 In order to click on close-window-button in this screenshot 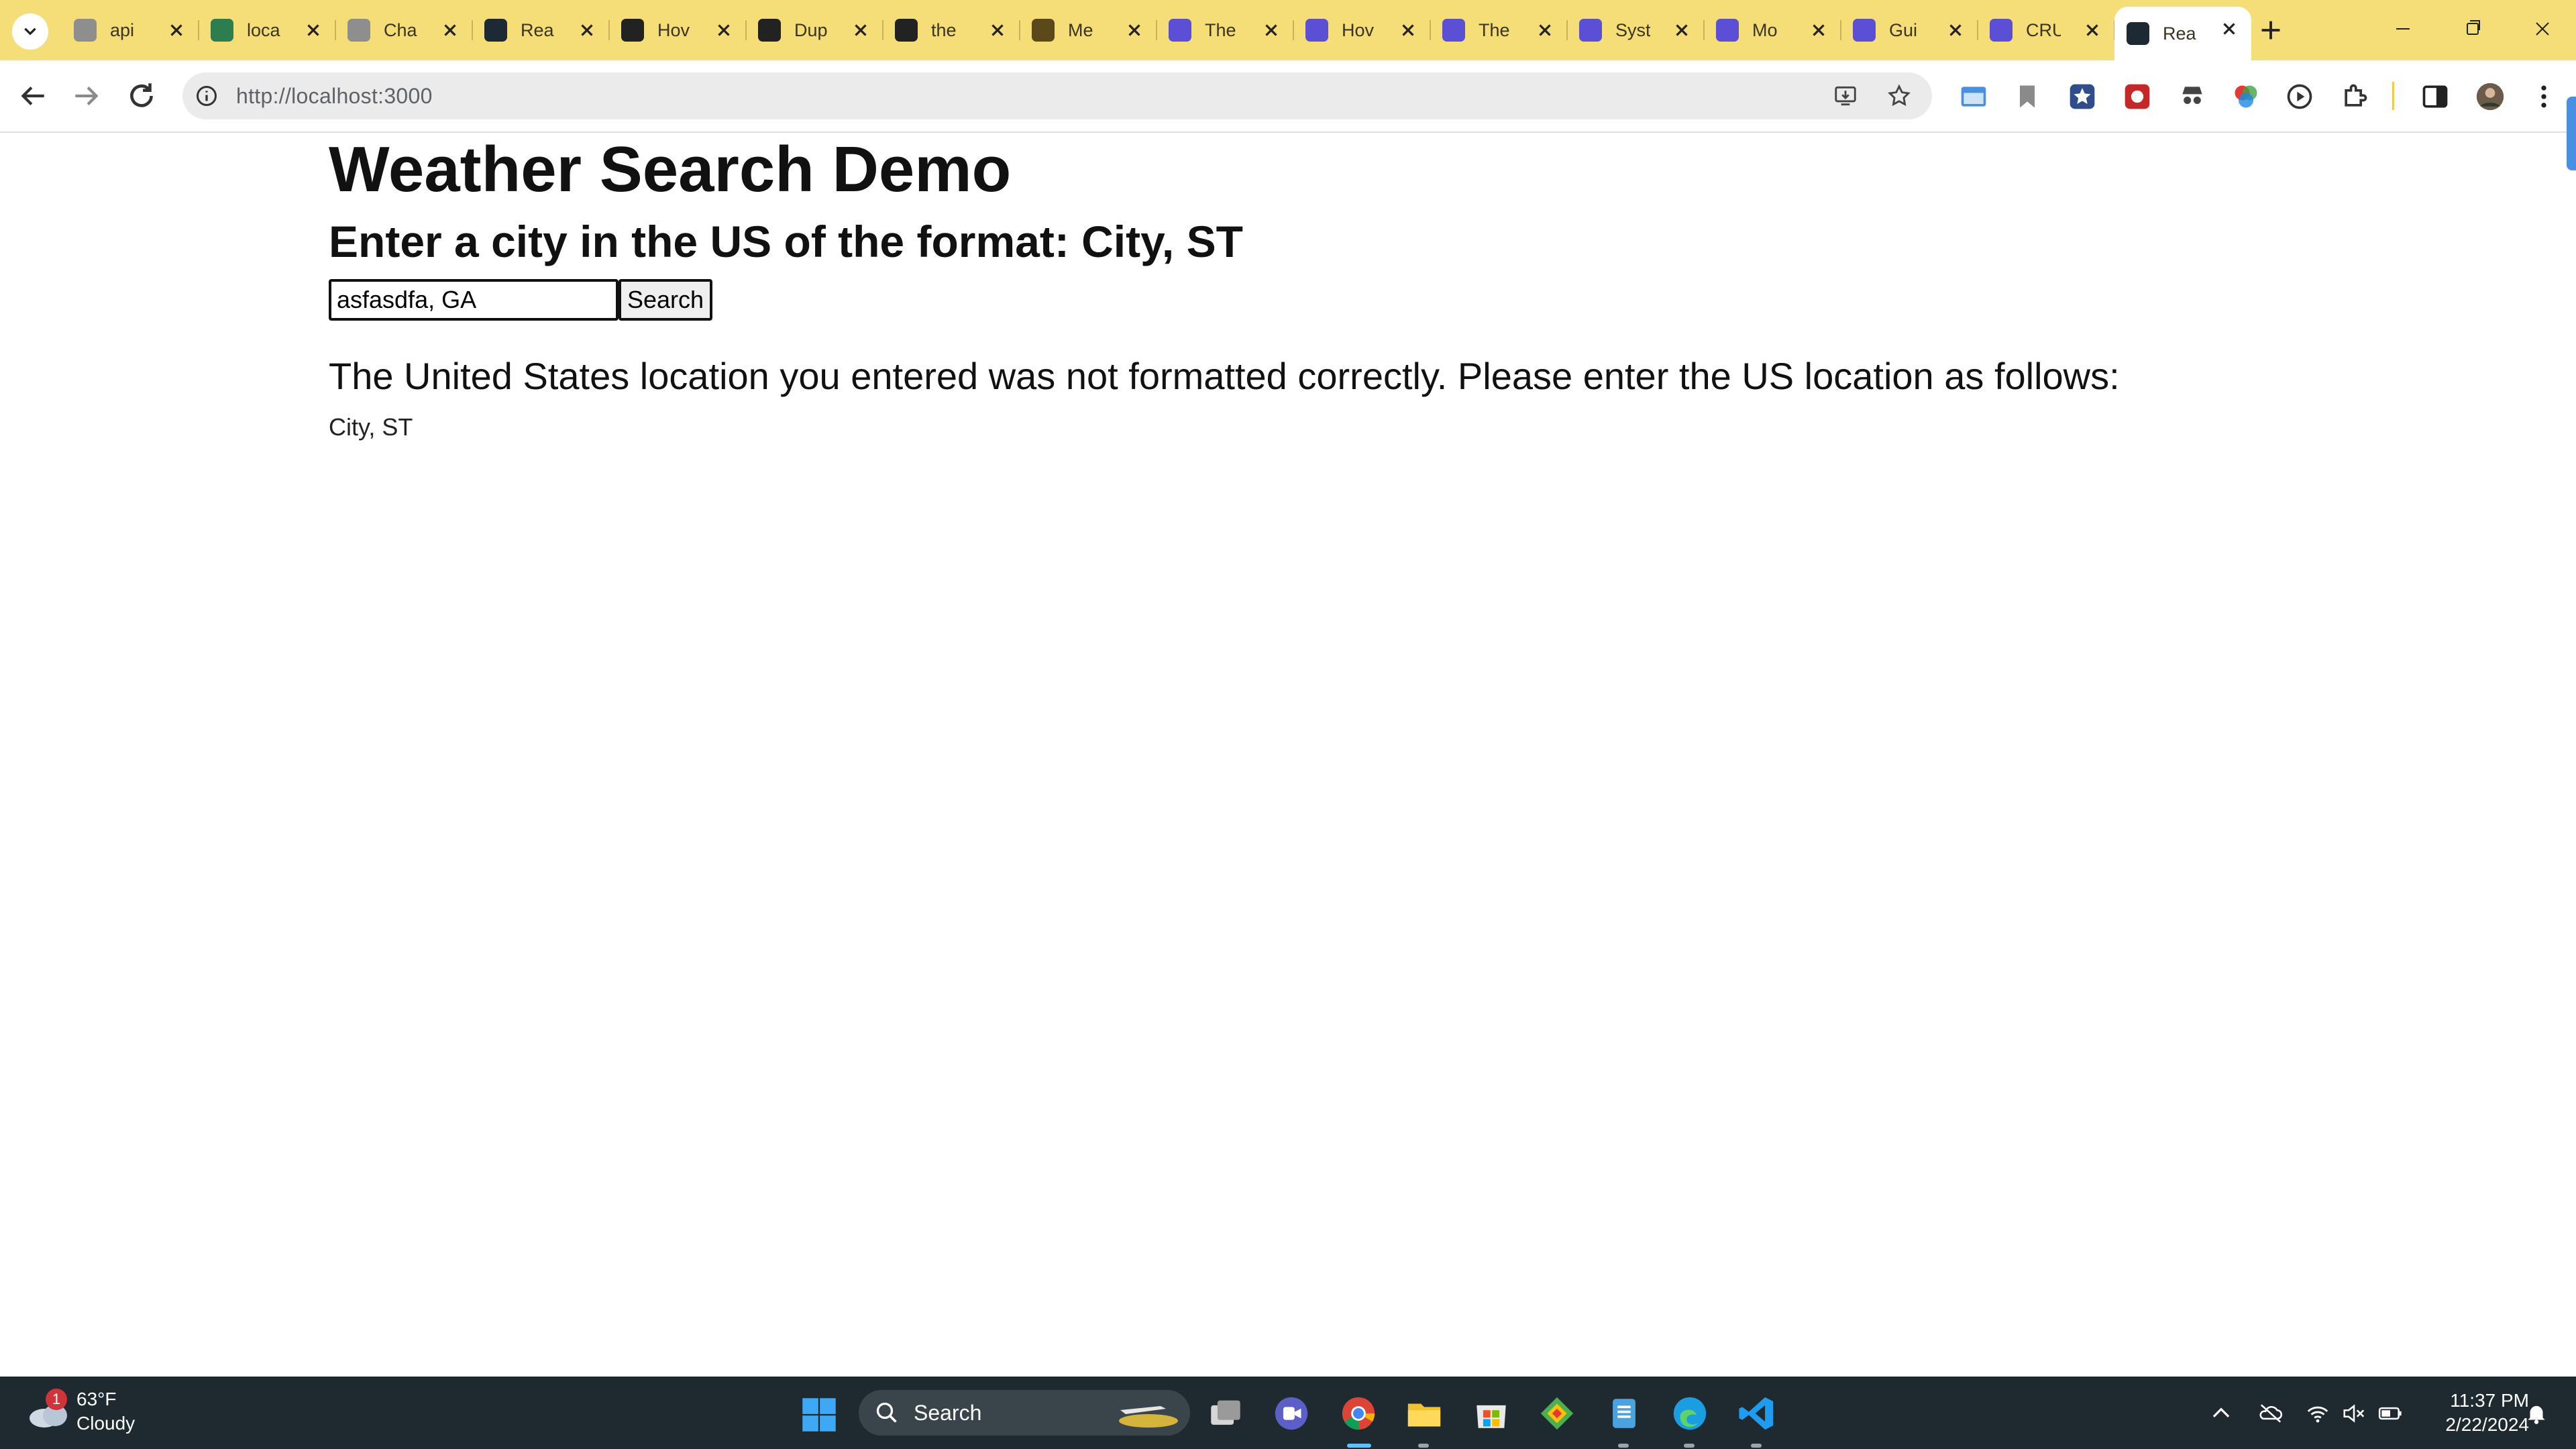, I will do `click(2542, 29)`.